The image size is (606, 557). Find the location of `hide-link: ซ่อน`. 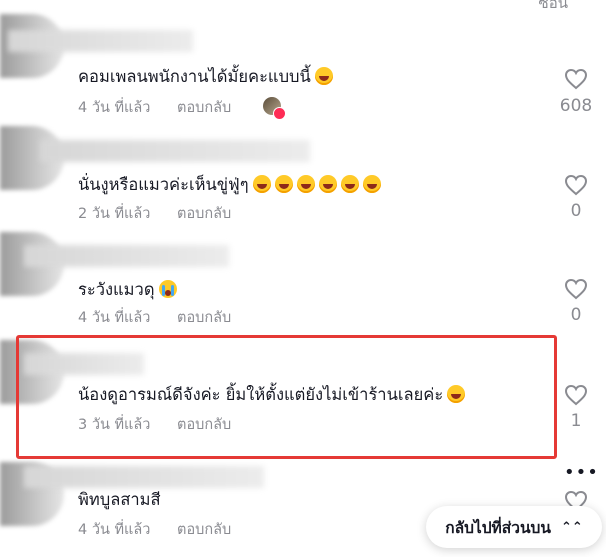

hide-link: ซ่อน is located at coordinates (553, 7).